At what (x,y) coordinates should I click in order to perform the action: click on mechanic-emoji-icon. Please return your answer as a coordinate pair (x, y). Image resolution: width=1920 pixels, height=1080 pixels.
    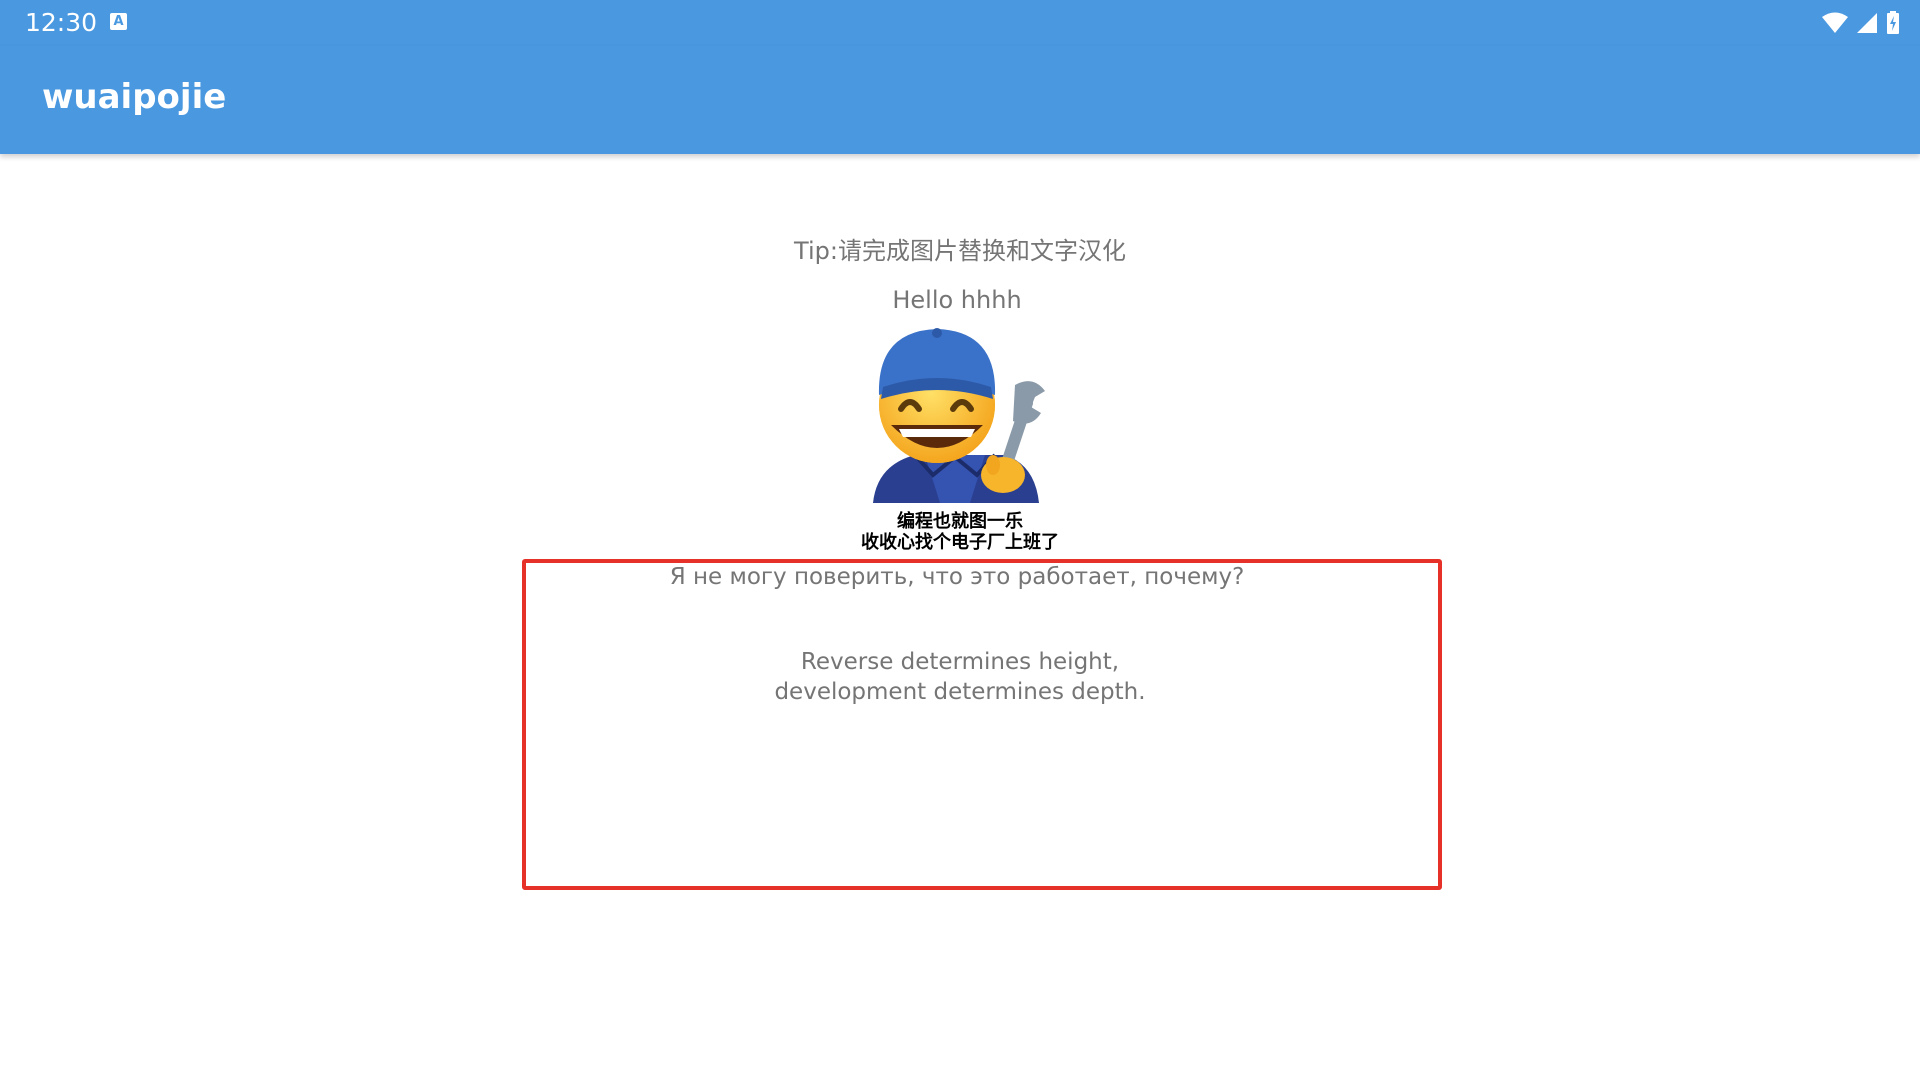
    Looking at the image, I should click on (959, 415).